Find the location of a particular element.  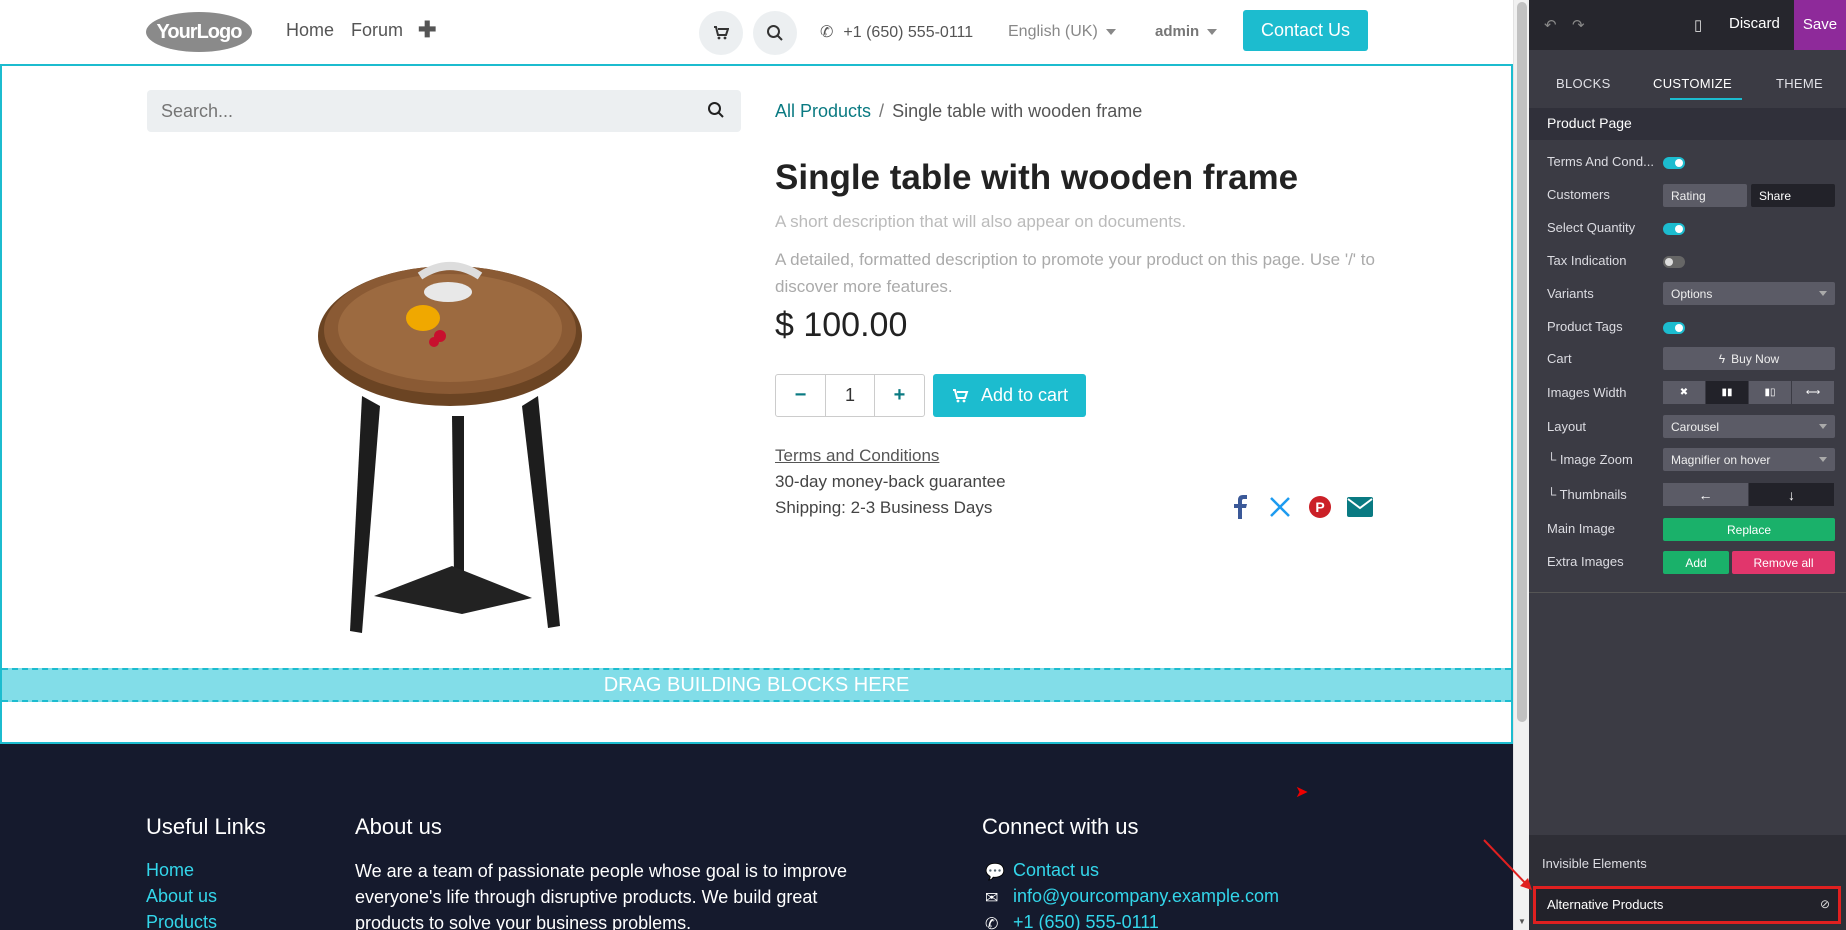

invisible-elements-title: Invisible Elements is located at coordinates (1594, 863).